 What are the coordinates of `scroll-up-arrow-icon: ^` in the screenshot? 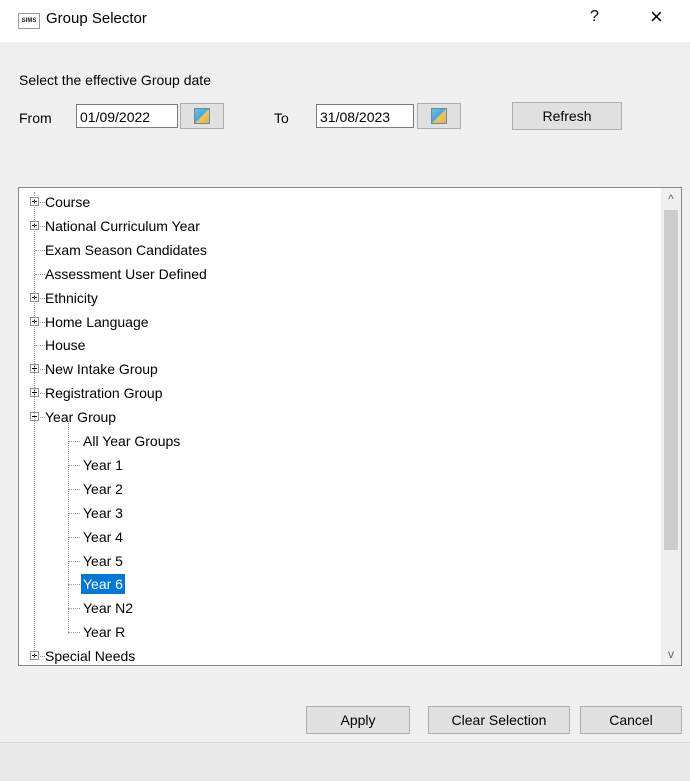 It's located at (671, 198).